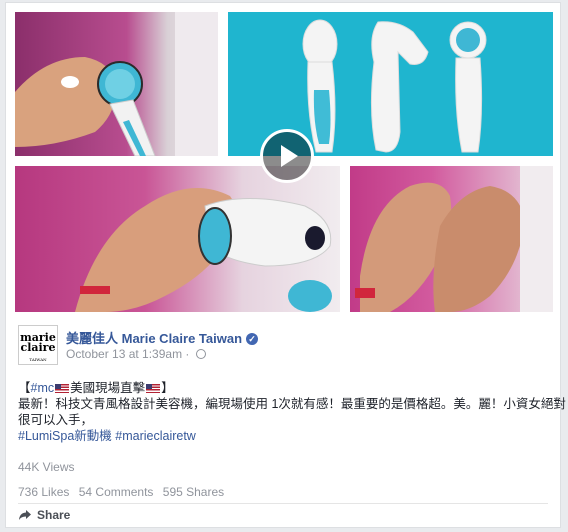 The image size is (568, 532). What do you see at coordinates (283, 503) in the screenshot?
I see `divider` at bounding box center [283, 503].